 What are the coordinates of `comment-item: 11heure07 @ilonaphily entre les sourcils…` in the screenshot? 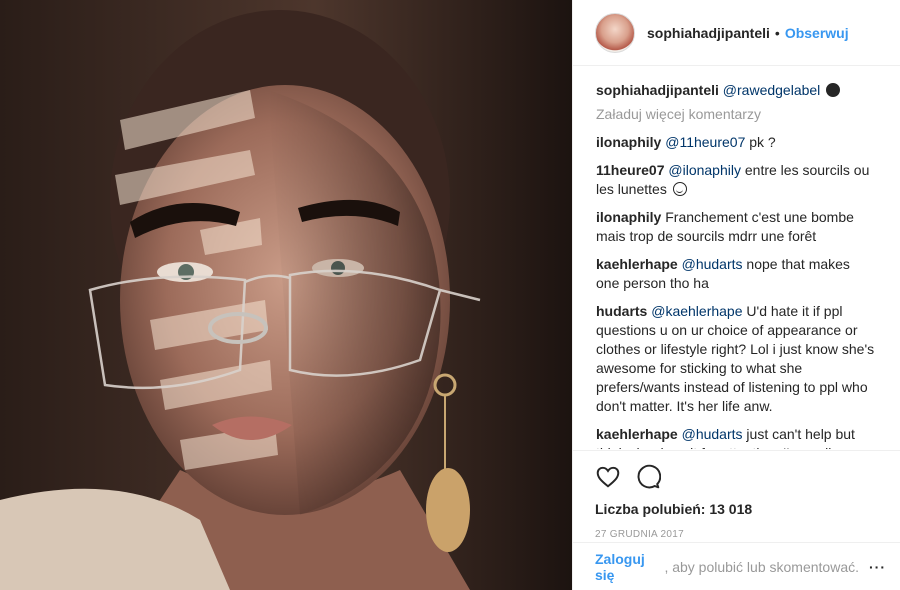 It's located at (736, 180).